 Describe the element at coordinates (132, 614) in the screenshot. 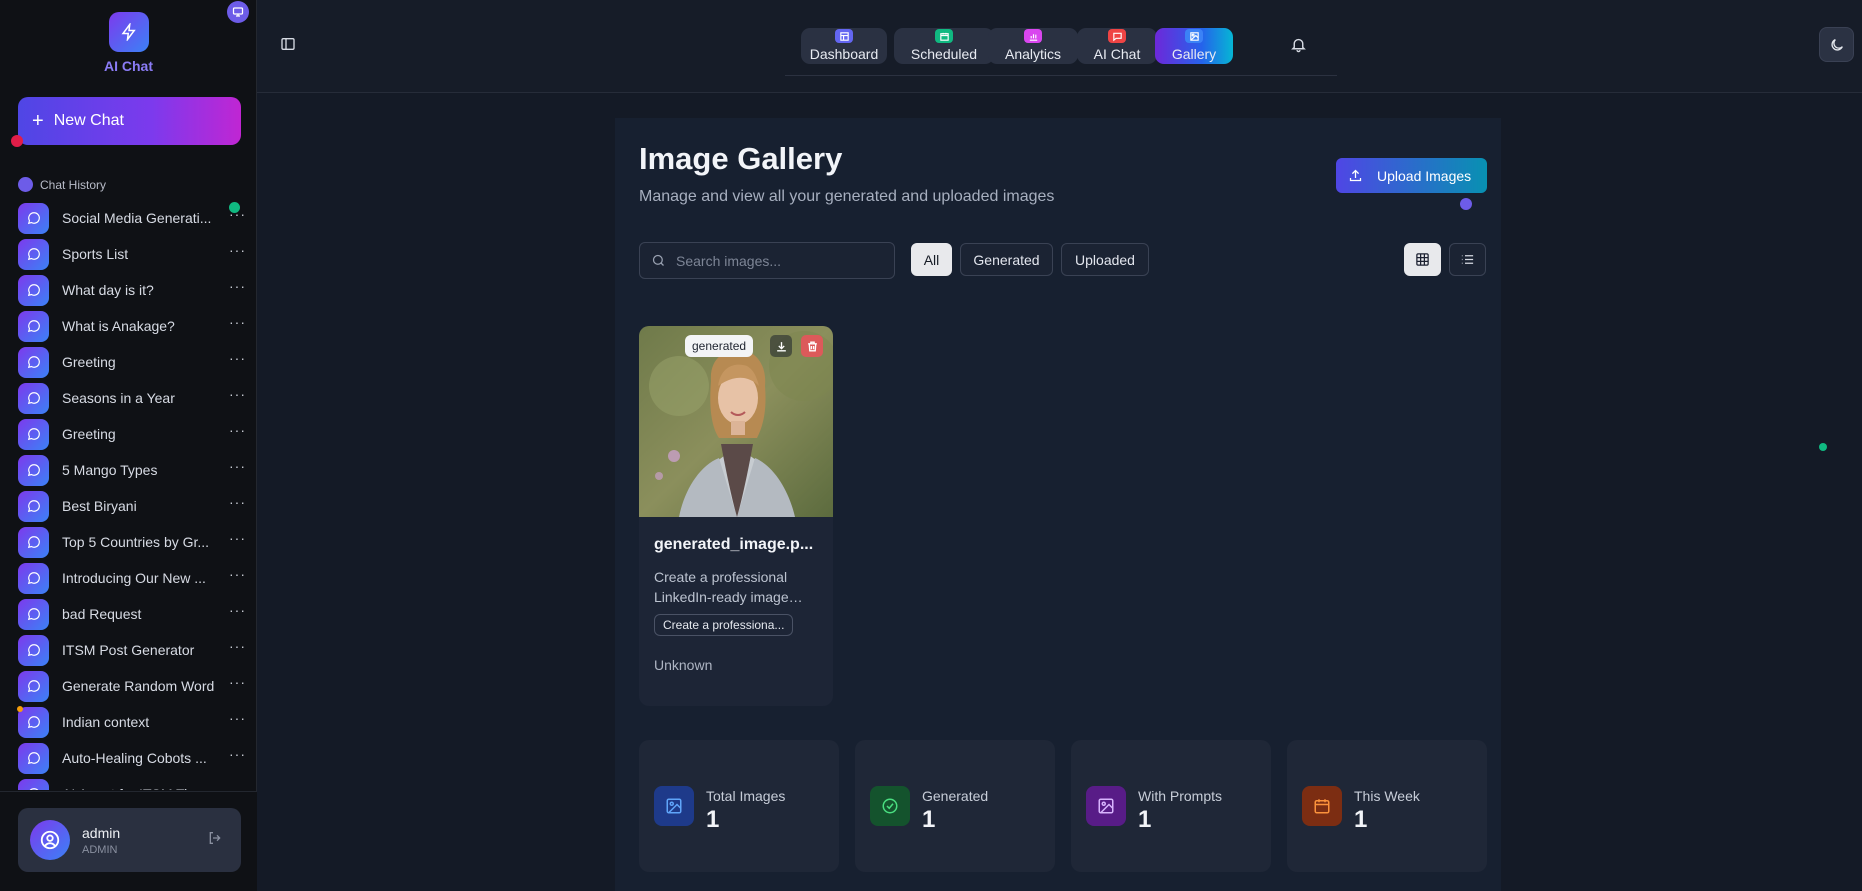

I see `chat-history-item: bad Request ···` at that location.